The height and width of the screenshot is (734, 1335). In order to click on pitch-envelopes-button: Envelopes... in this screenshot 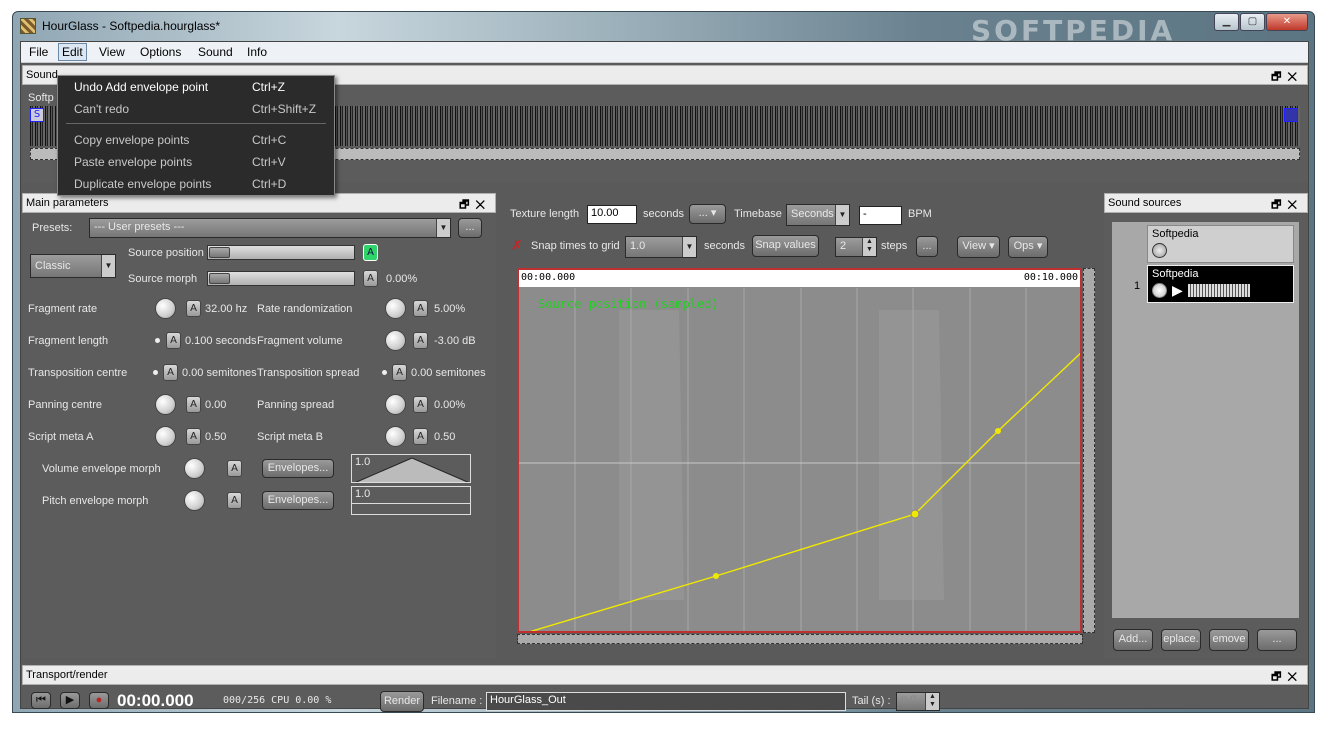, I will do `click(298, 500)`.